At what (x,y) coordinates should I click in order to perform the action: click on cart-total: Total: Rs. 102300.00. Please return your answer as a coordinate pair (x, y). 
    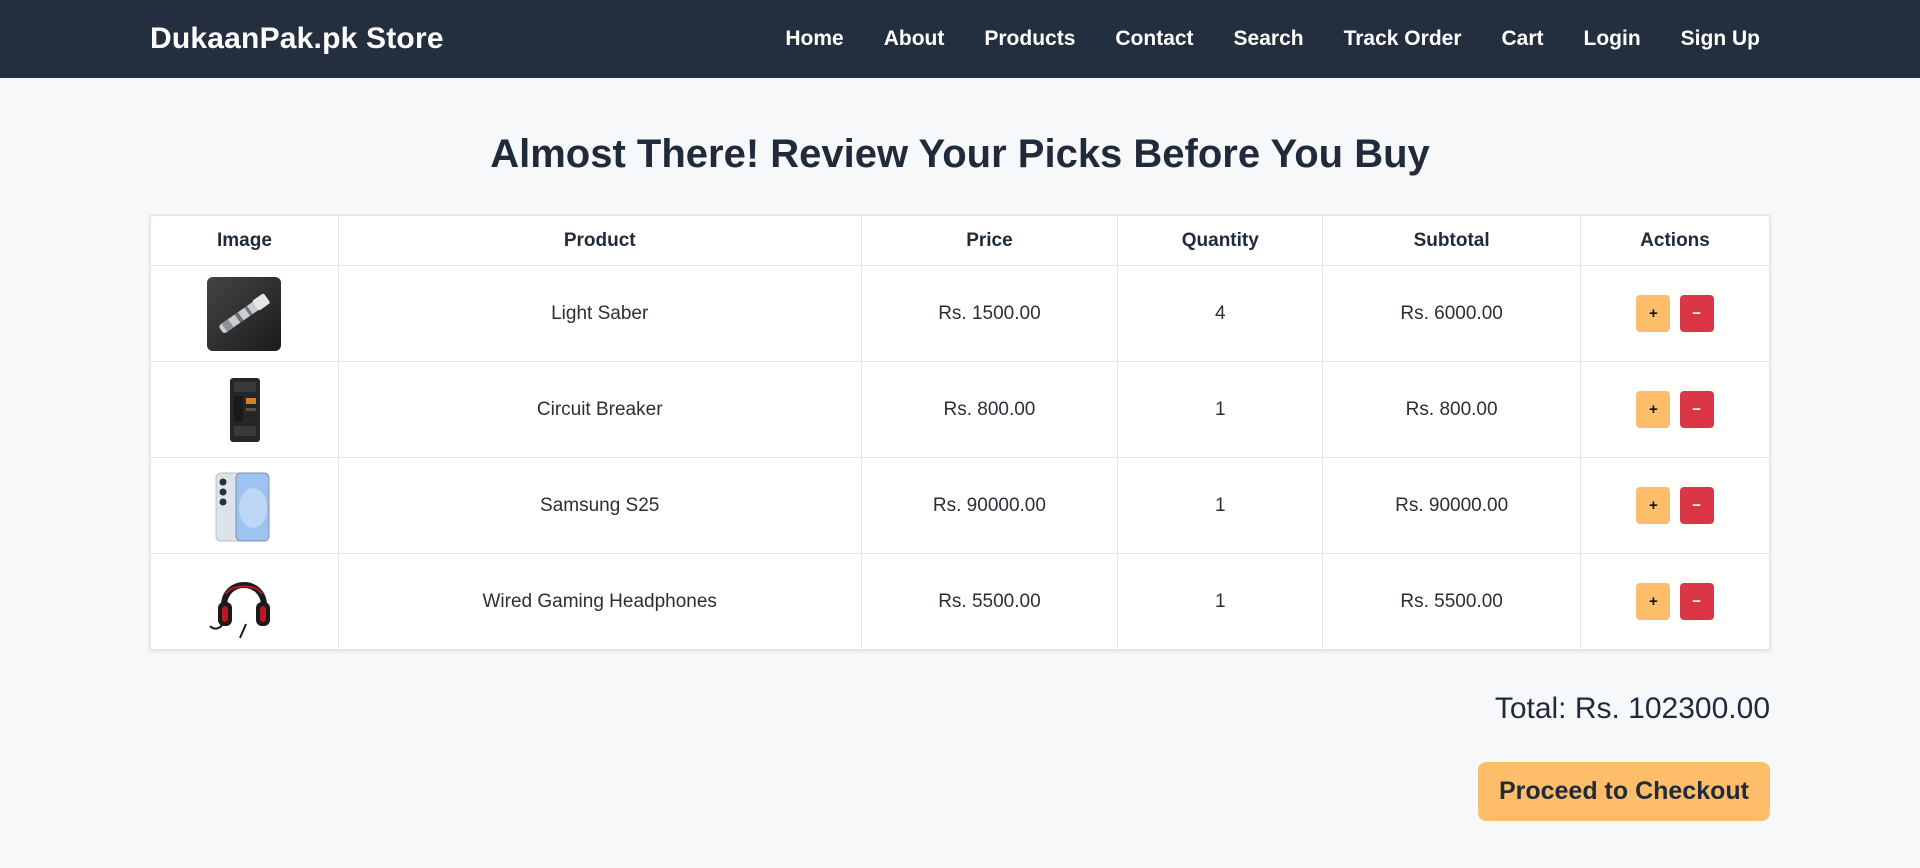
    Looking at the image, I should click on (1632, 708).